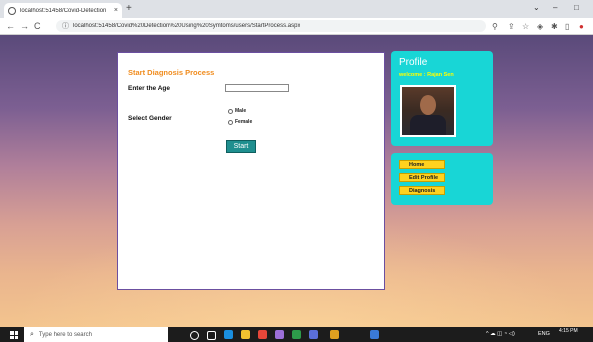 This screenshot has height=342, width=593. I want to click on file-explorer-icon, so click(245, 334).